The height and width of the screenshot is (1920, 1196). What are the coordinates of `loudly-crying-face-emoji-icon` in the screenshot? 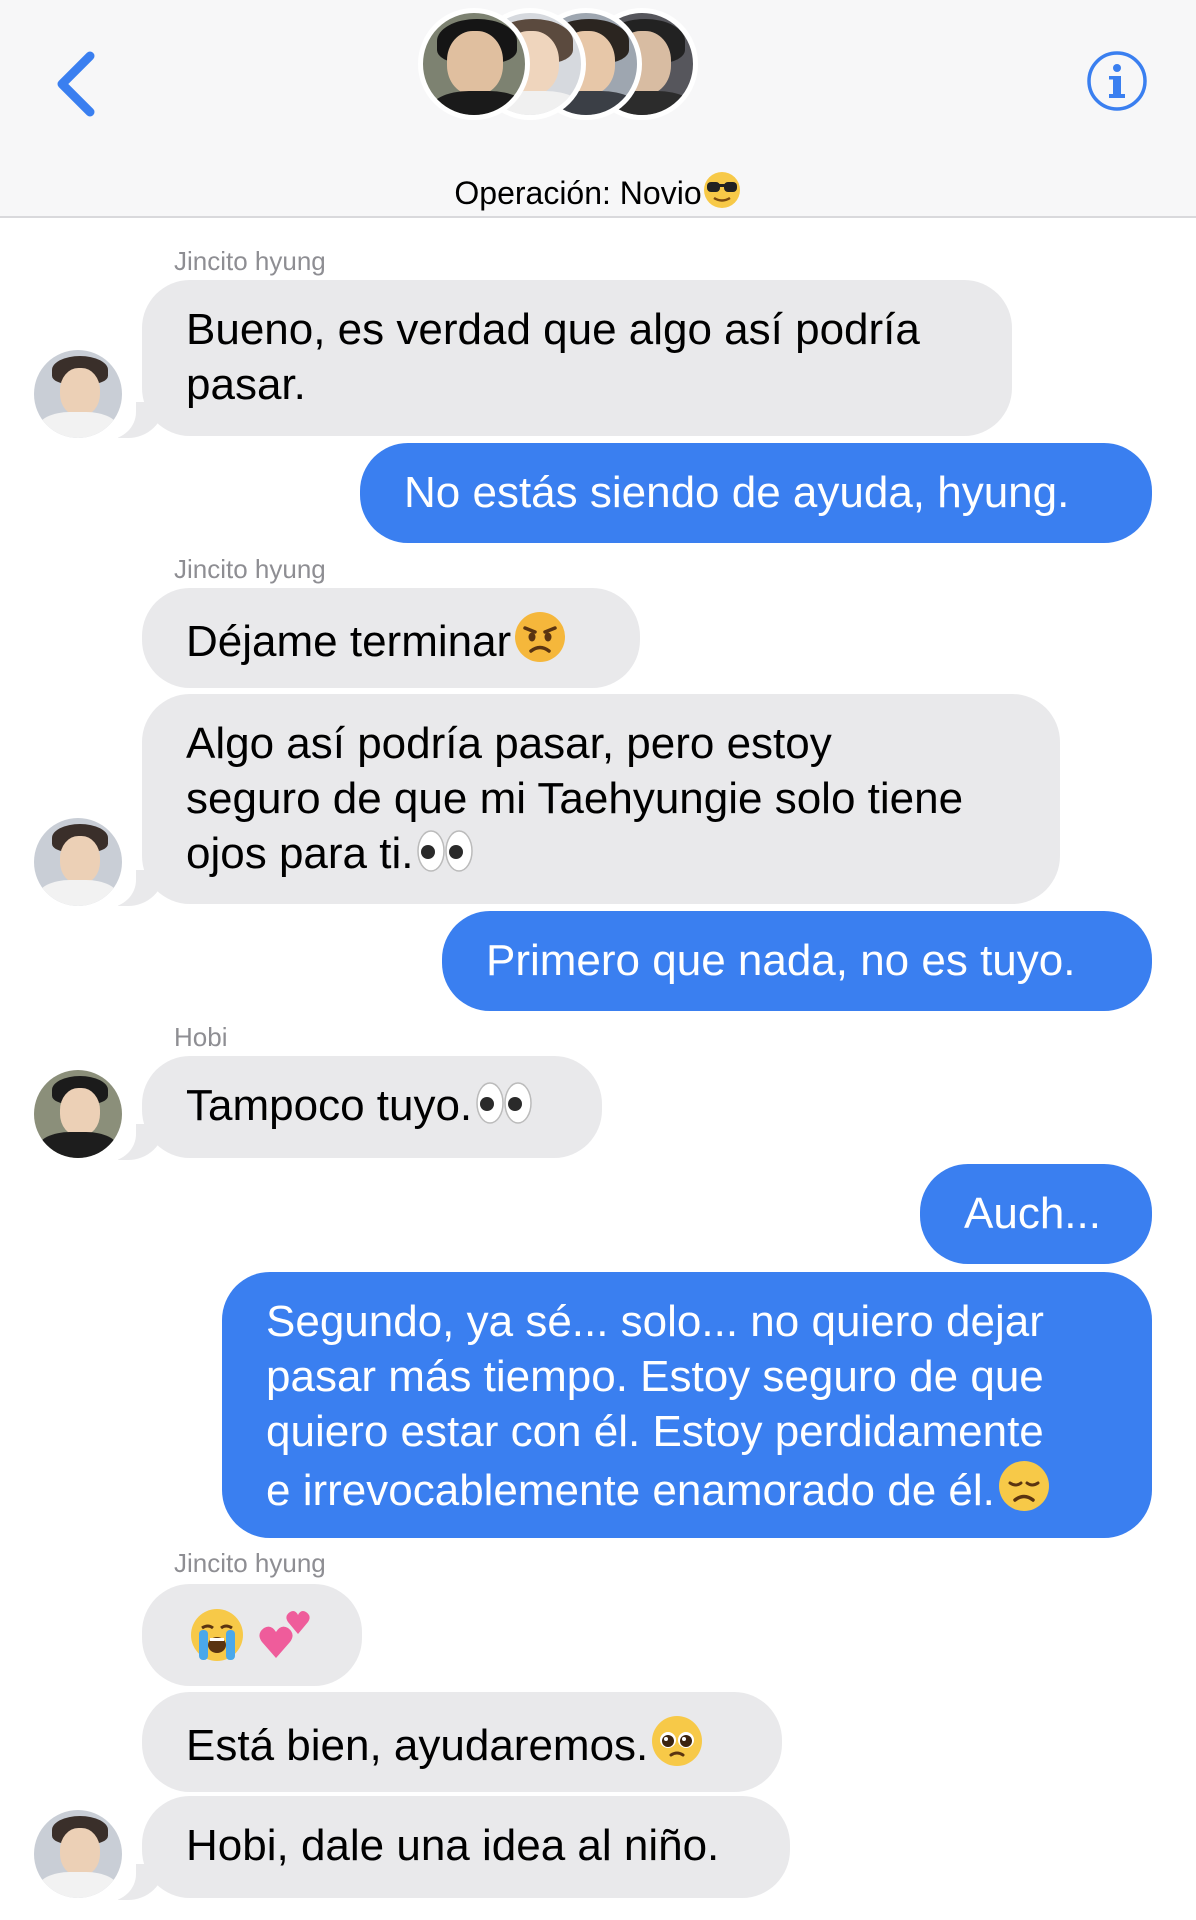 It's located at (217, 1641).